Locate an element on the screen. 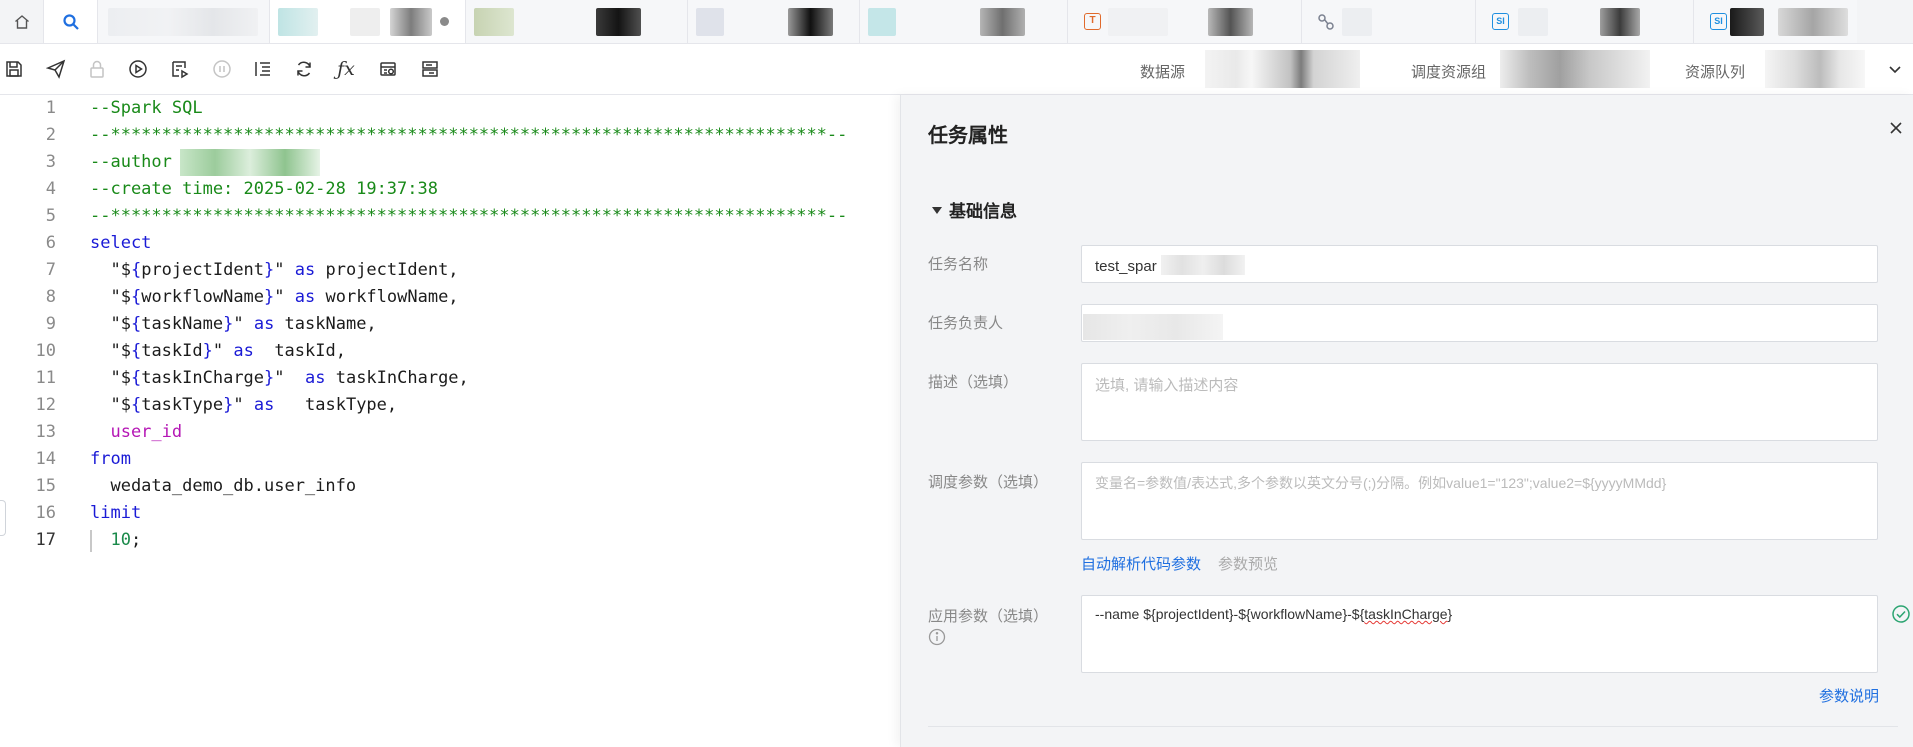  code-line: 13 user_id is located at coordinates (450, 432).